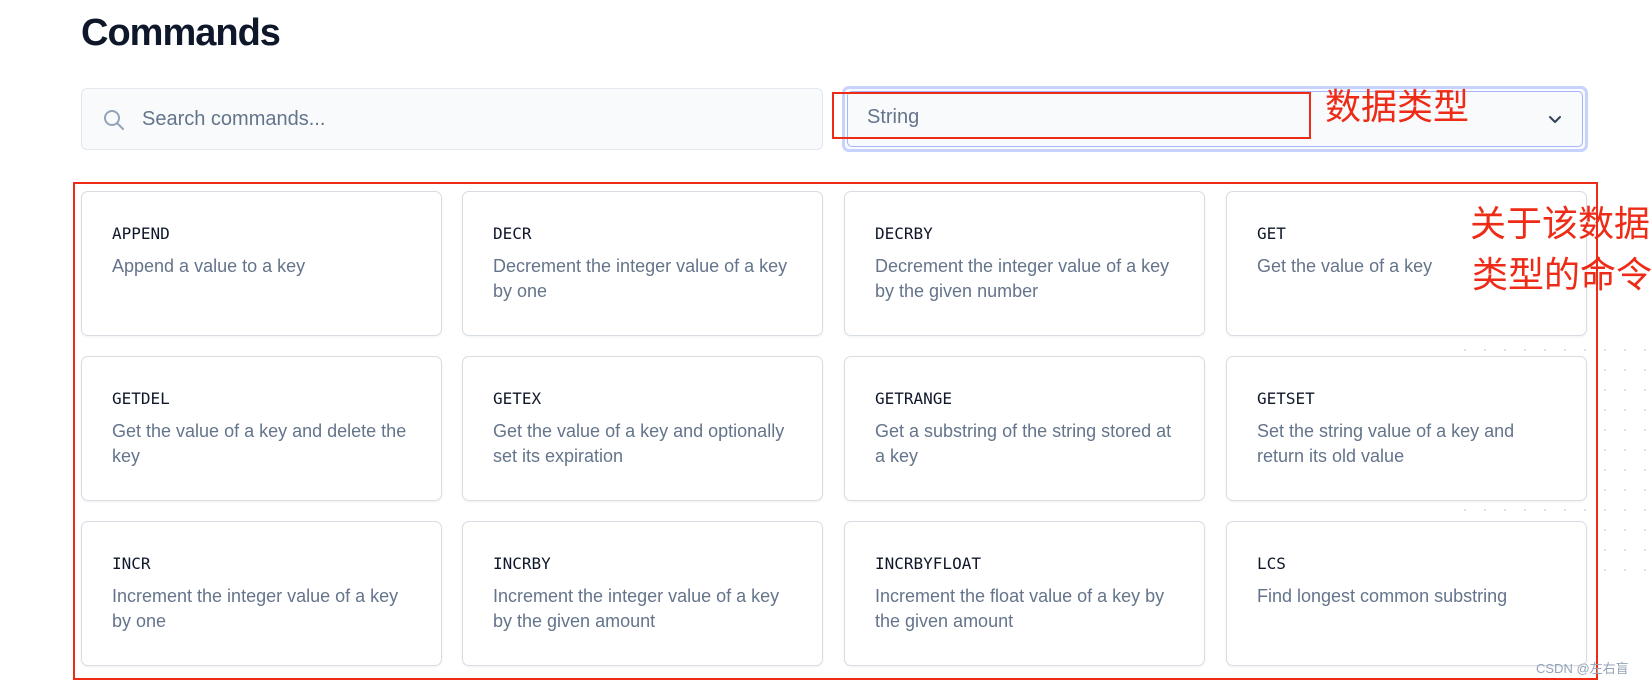 This screenshot has height=684, width=1651. Describe the element at coordinates (1071, 115) in the screenshot. I see `annotation-box-select` at that location.